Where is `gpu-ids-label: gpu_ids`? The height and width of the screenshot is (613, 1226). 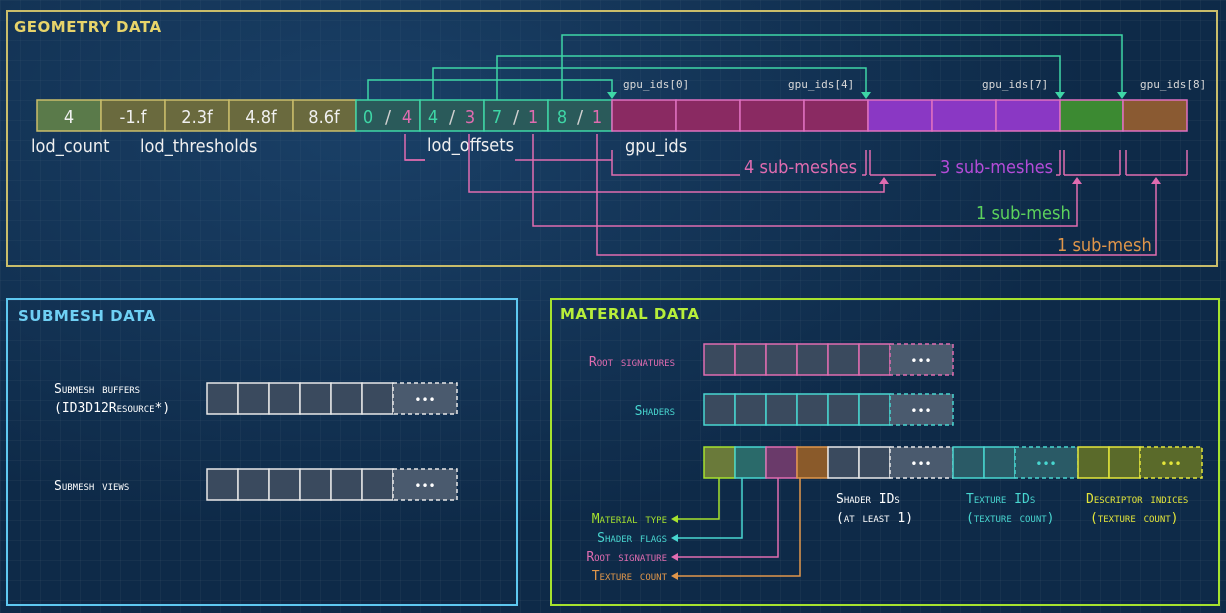
gpu-ids-label: gpu_ids is located at coordinates (656, 146).